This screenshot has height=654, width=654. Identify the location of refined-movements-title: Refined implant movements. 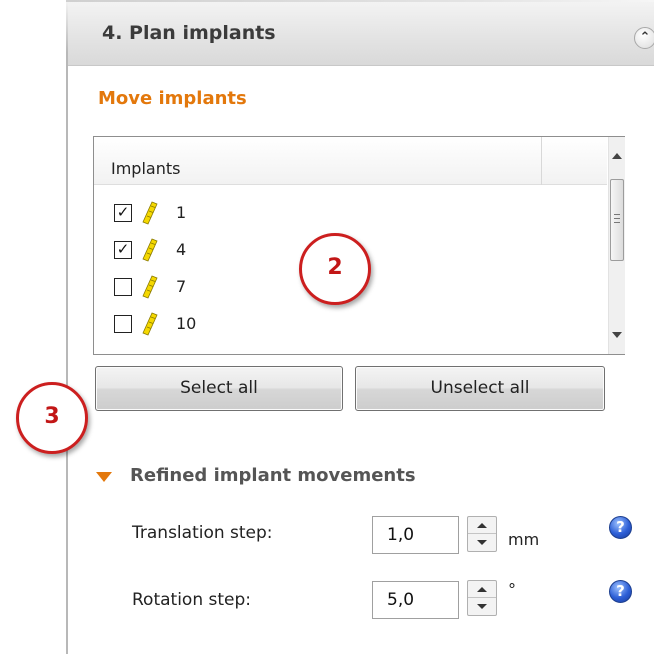
(273, 475).